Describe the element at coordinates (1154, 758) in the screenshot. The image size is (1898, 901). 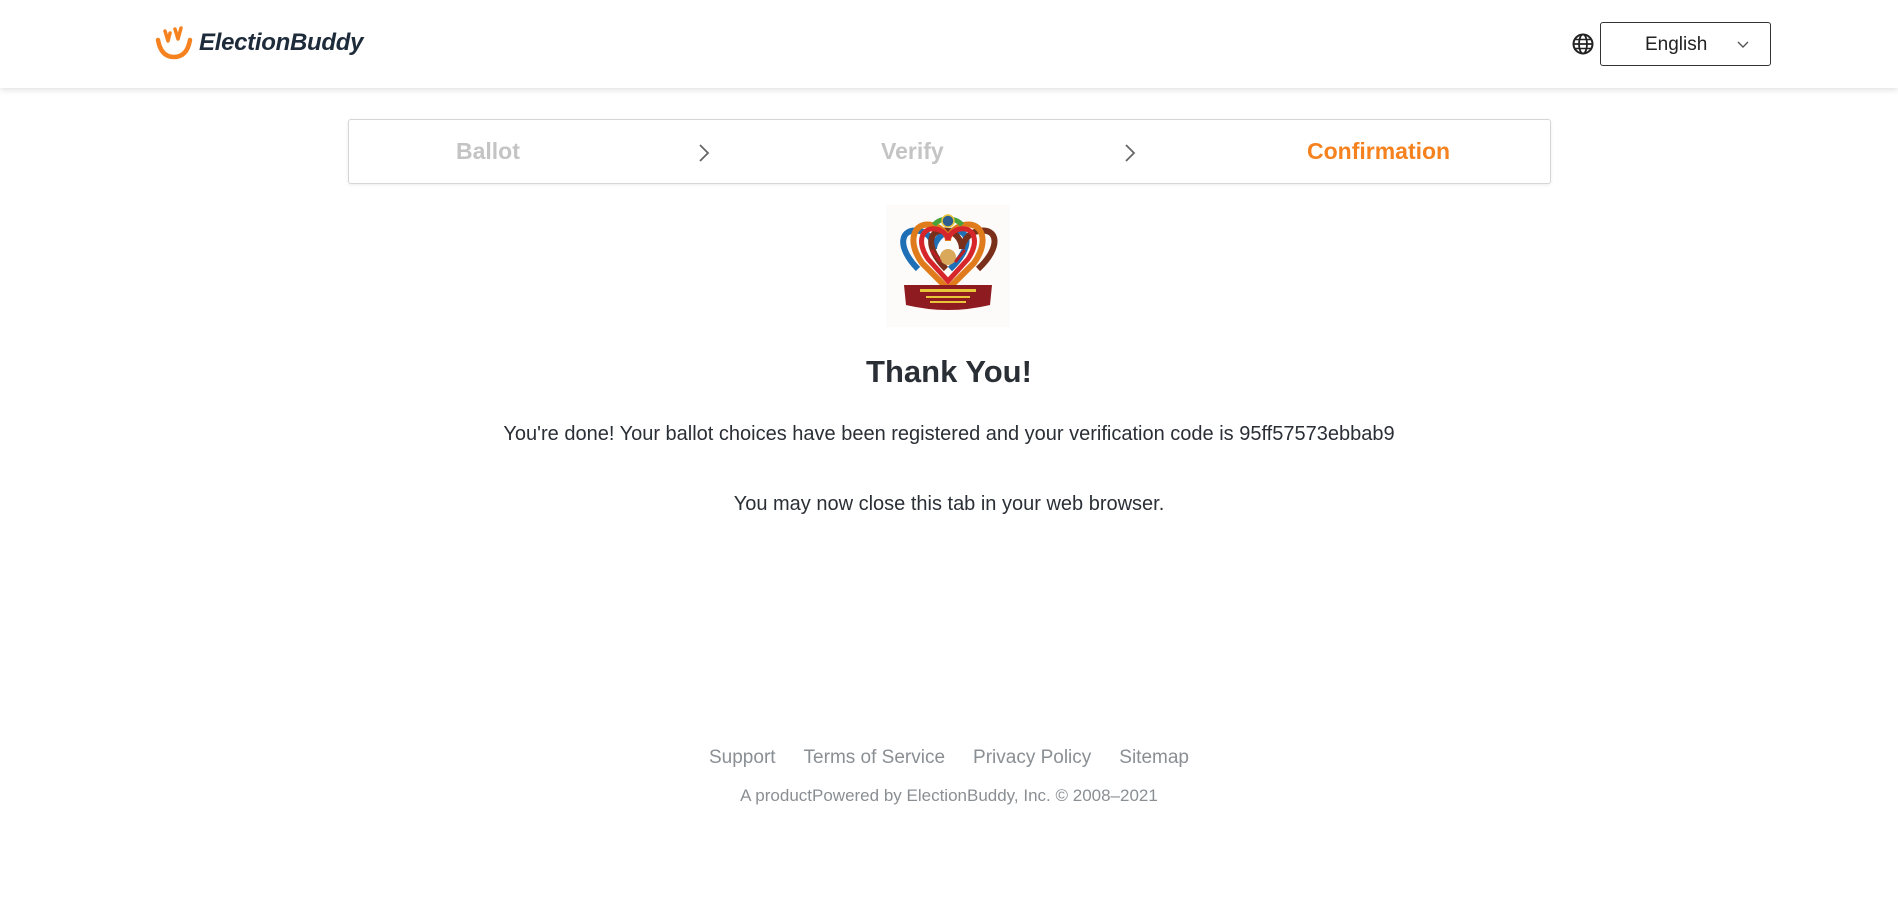
I see `footer-link-sitemap: Sitemap` at that location.